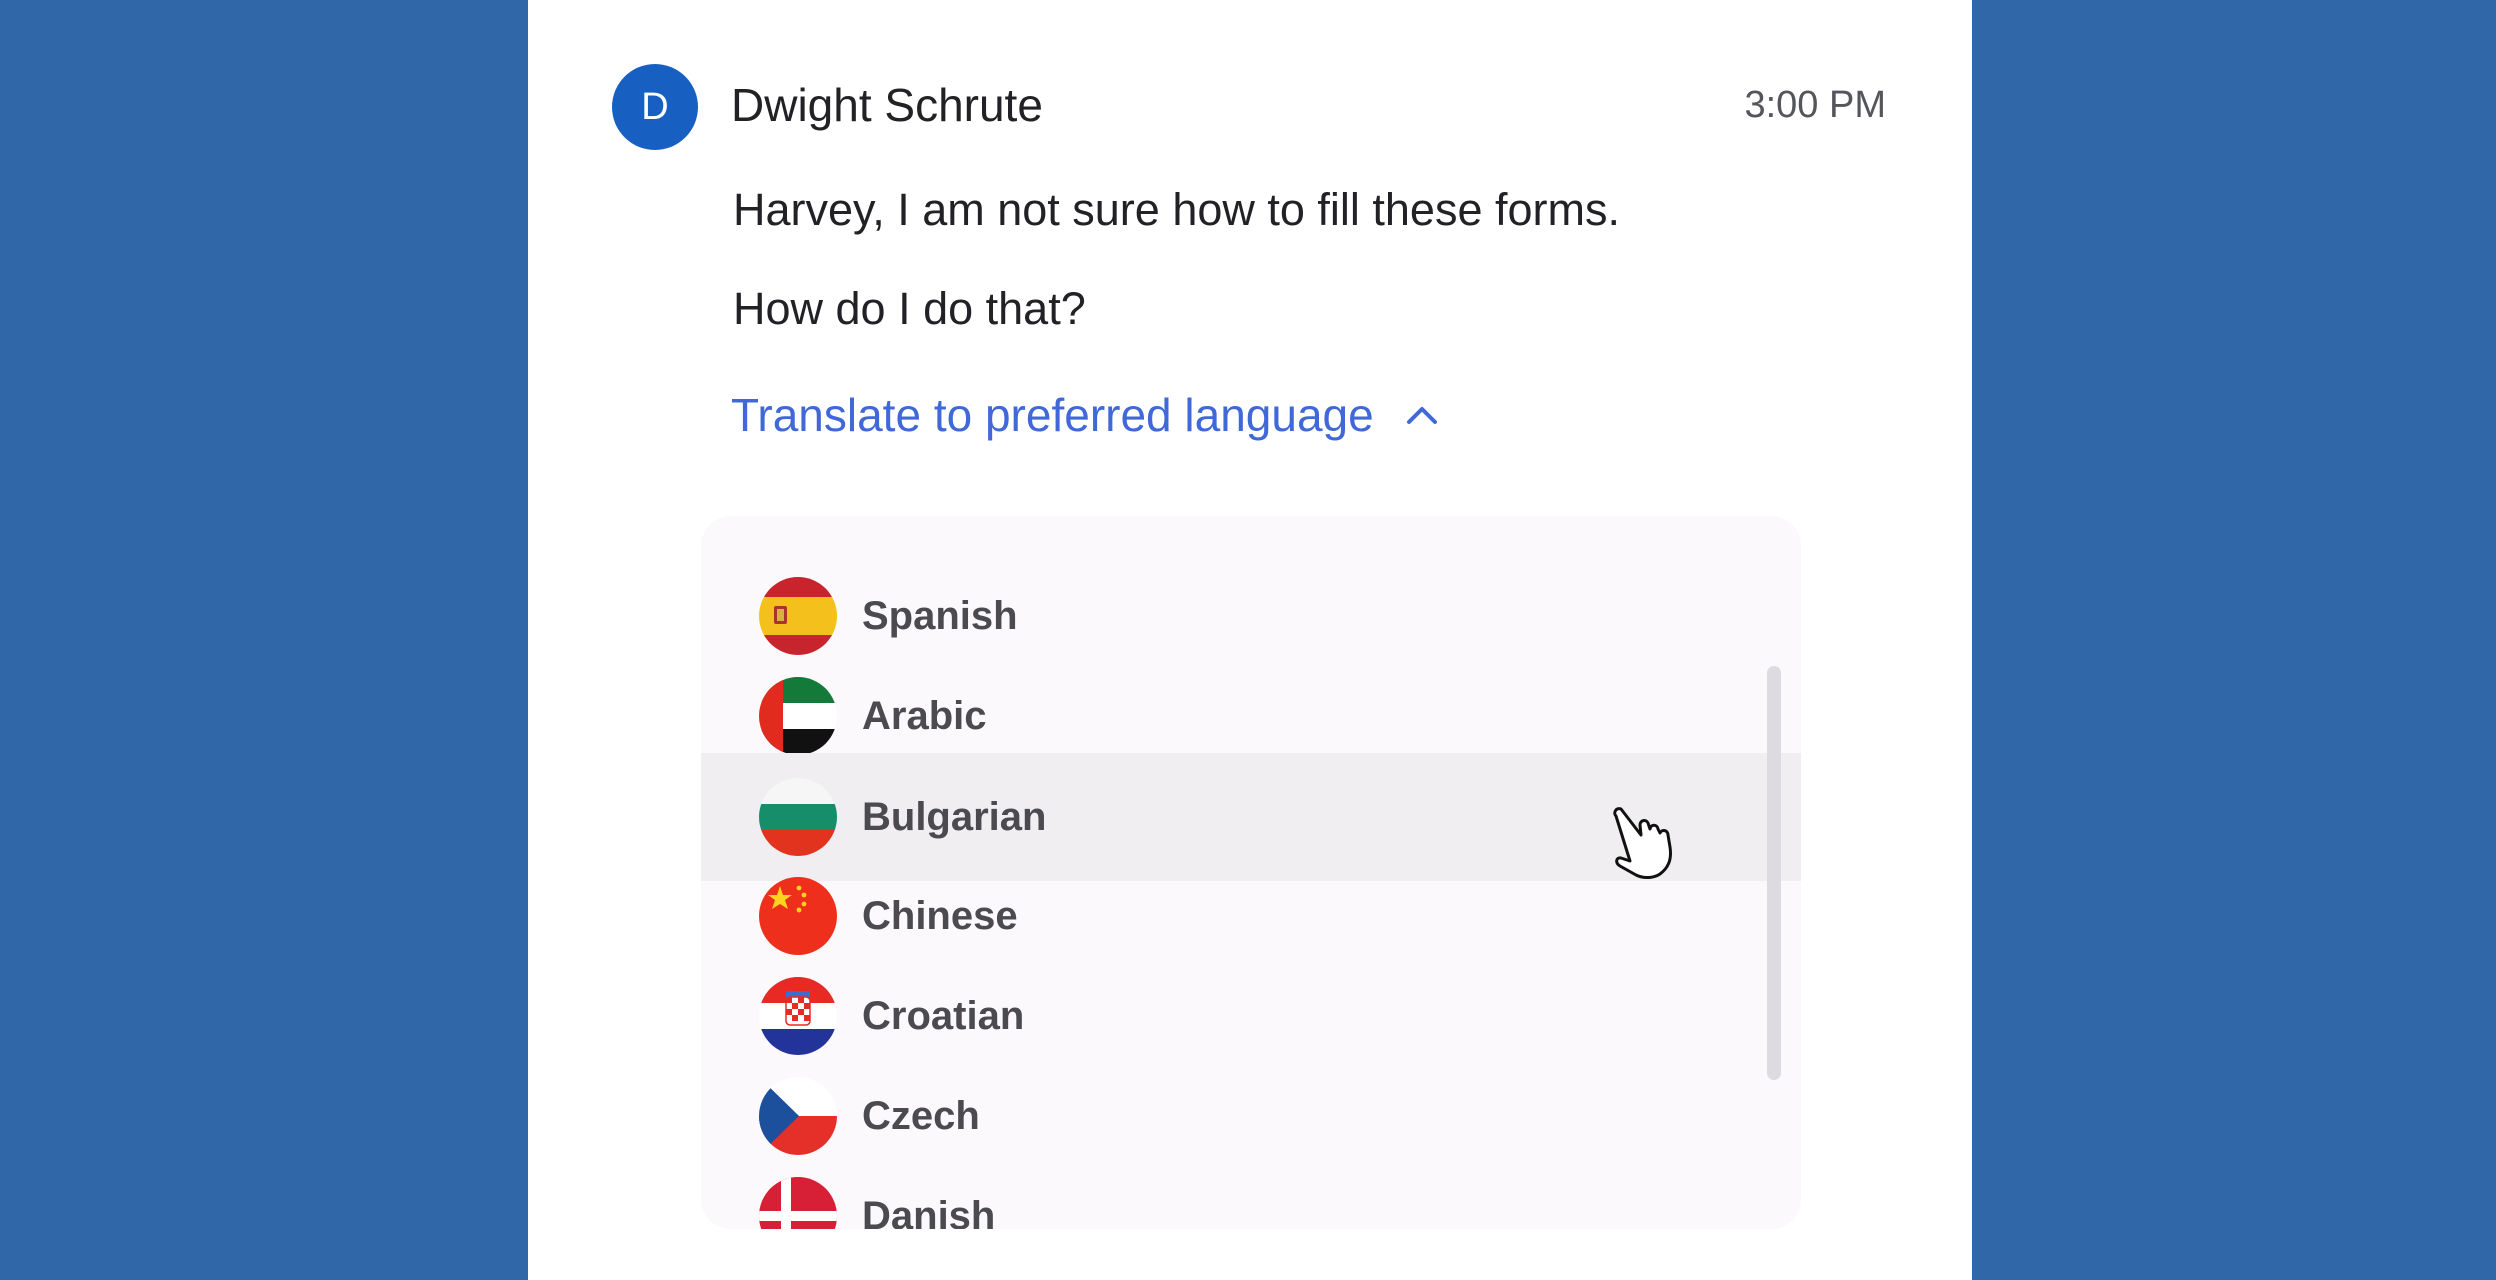  I want to click on china-flag-icon, so click(798, 916).